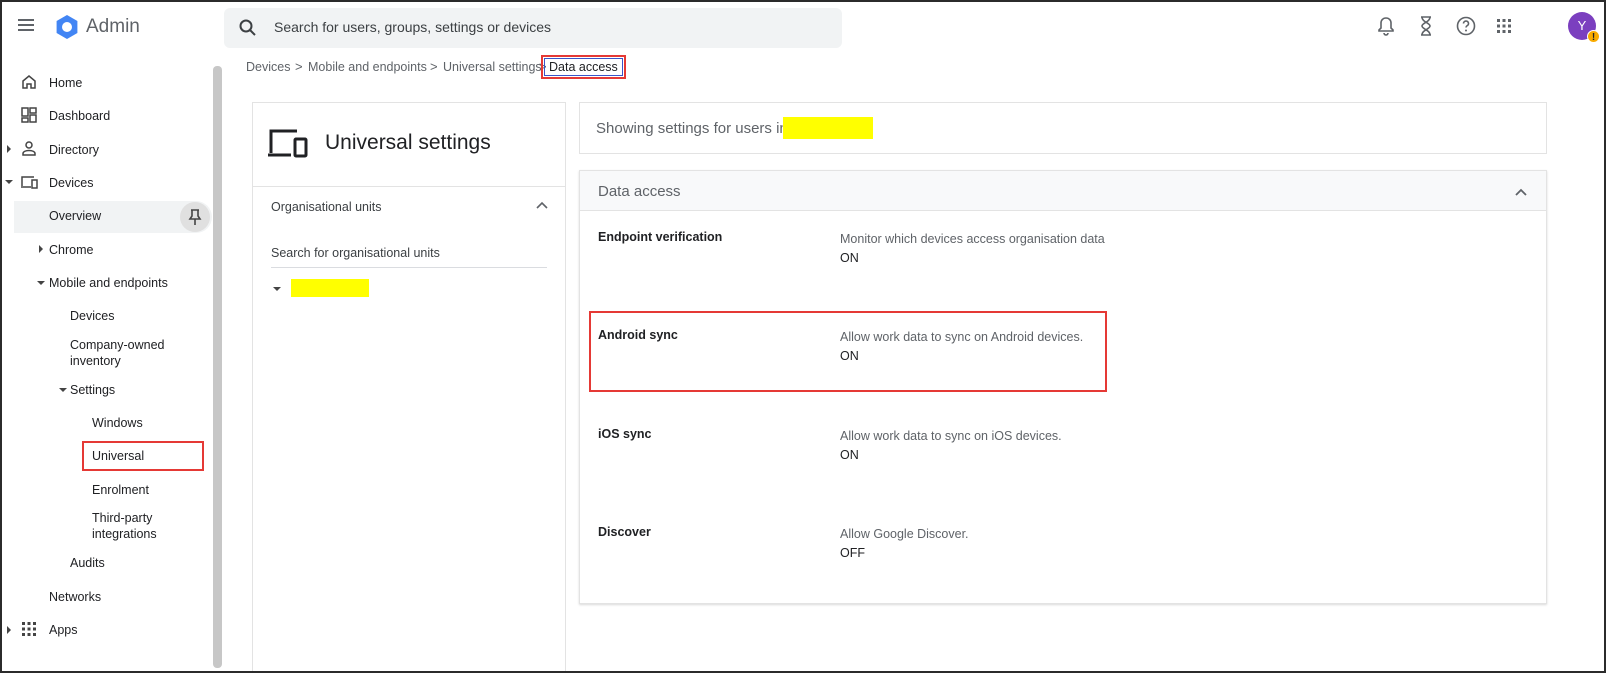 The image size is (1606, 673). Describe the element at coordinates (124, 534) in the screenshot. I see `third-party-line-2: integrations` at that location.